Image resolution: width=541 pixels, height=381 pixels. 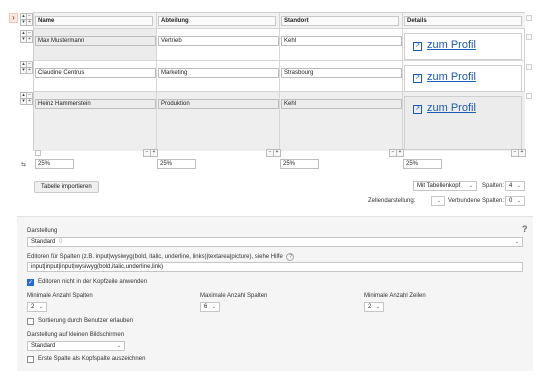 I want to click on header-name-input: Name, so click(x=94, y=21).